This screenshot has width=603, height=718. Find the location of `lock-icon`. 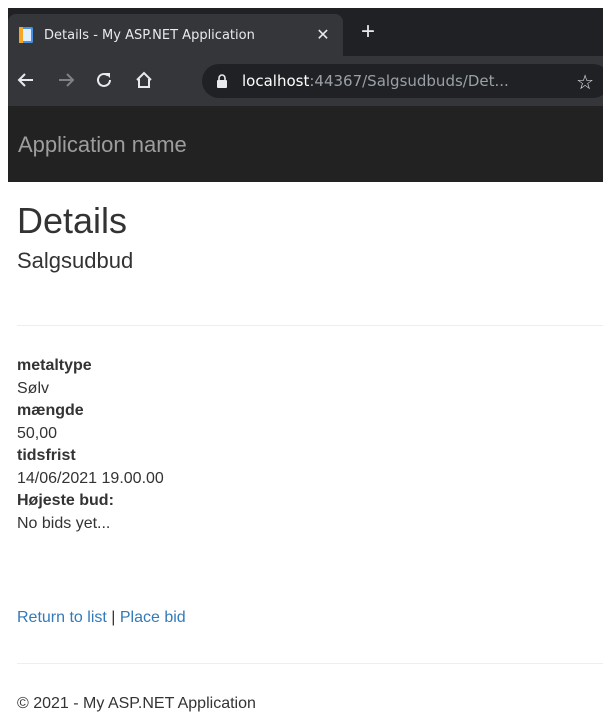

lock-icon is located at coordinates (222, 81).